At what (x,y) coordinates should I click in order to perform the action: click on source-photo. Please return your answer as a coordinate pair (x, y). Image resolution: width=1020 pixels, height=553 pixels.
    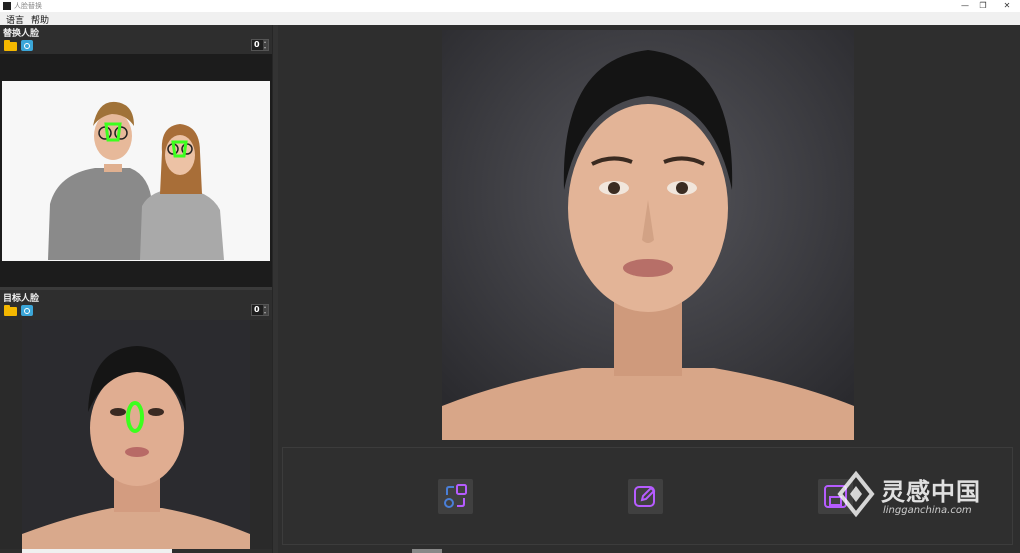
    Looking at the image, I should click on (136, 170).